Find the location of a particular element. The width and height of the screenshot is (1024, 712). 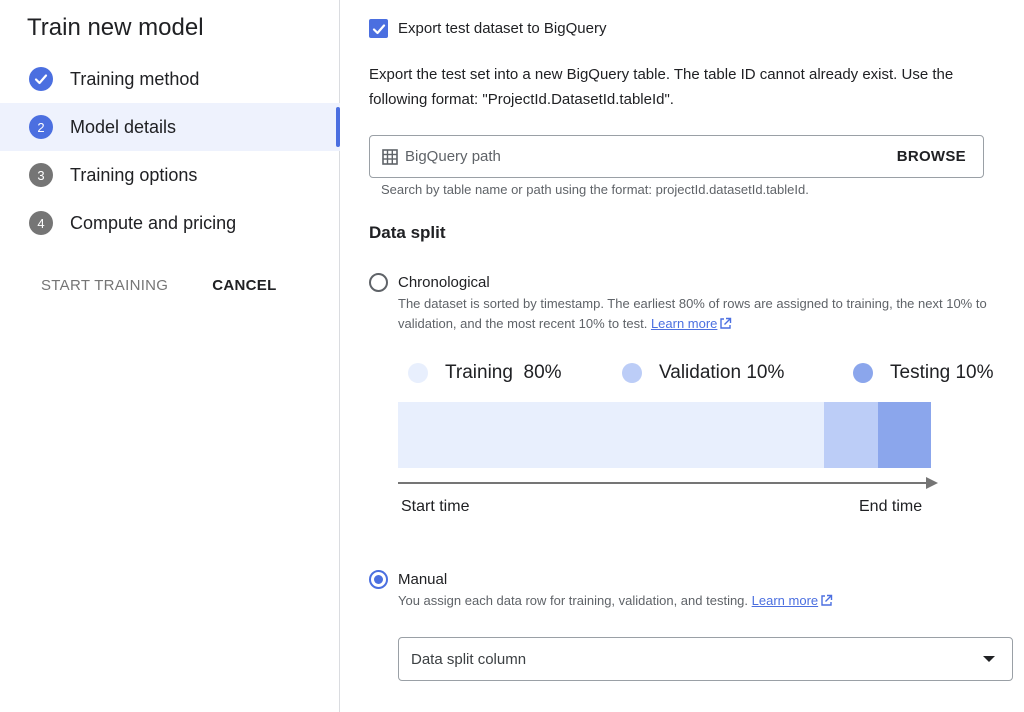

step-label: Training method is located at coordinates (135, 78).